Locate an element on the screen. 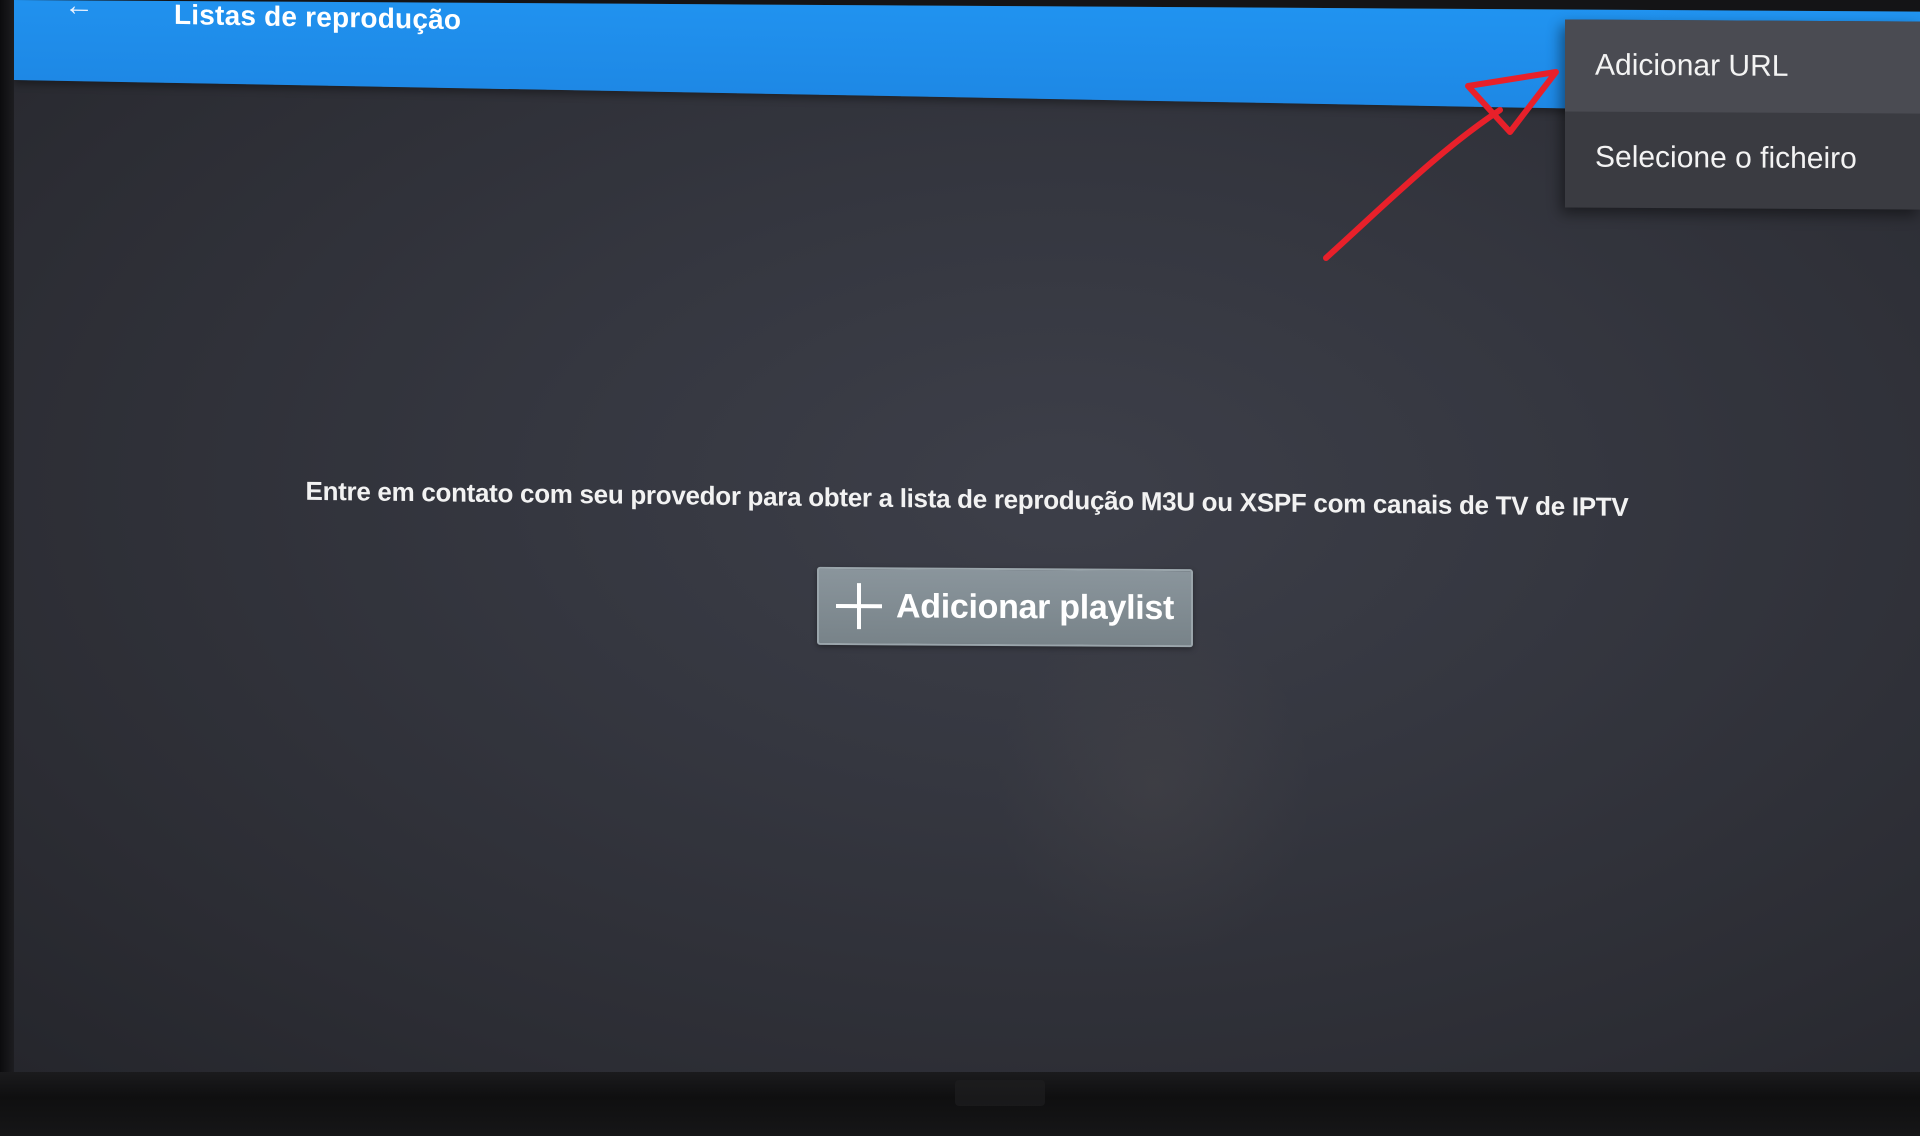 This screenshot has height=1136, width=1920. menu-item-select-file: Selecione o ficheiro is located at coordinates (1742, 158).